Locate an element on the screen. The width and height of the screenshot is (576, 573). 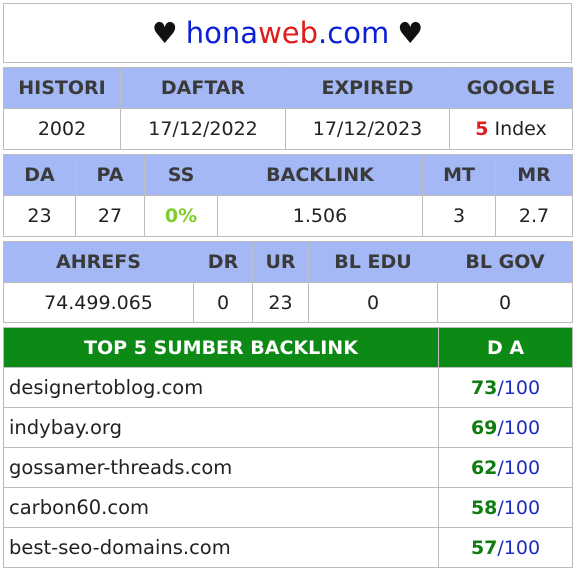
backlink-da: 62/100 is located at coordinates (505, 467).